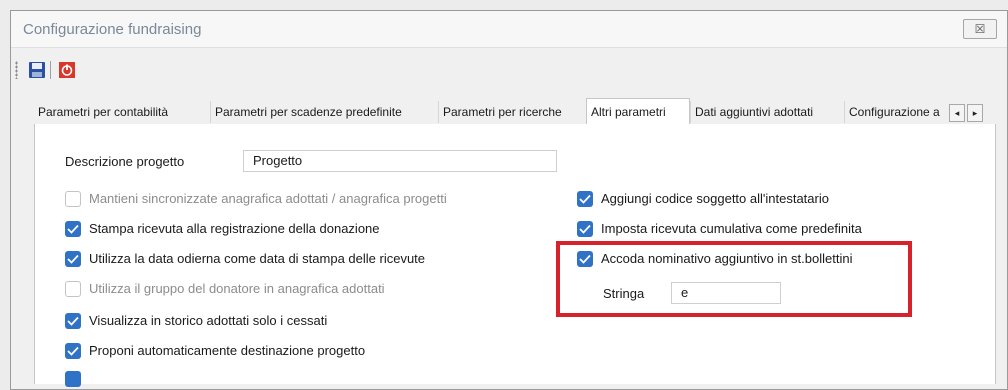  What do you see at coordinates (980, 29) in the screenshot?
I see `close-button: ☒` at bounding box center [980, 29].